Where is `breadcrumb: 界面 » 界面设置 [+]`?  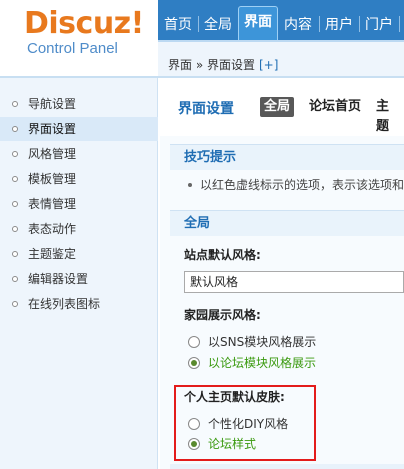
breadcrumb: 界面 » 界面设置 [+] is located at coordinates (223, 64).